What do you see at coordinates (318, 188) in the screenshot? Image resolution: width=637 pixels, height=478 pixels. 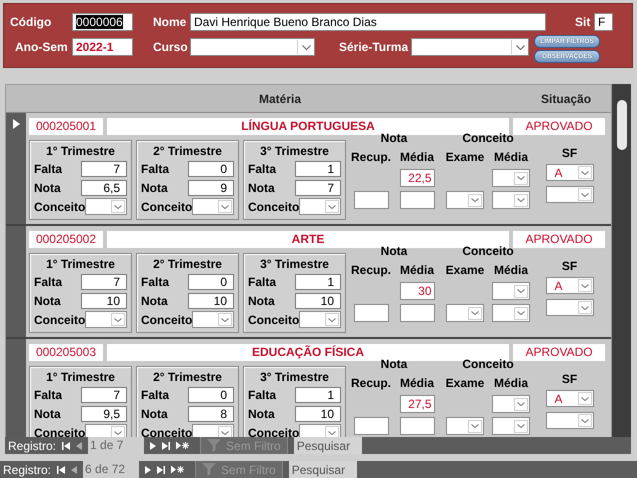 I see `grade-field: 7` at bounding box center [318, 188].